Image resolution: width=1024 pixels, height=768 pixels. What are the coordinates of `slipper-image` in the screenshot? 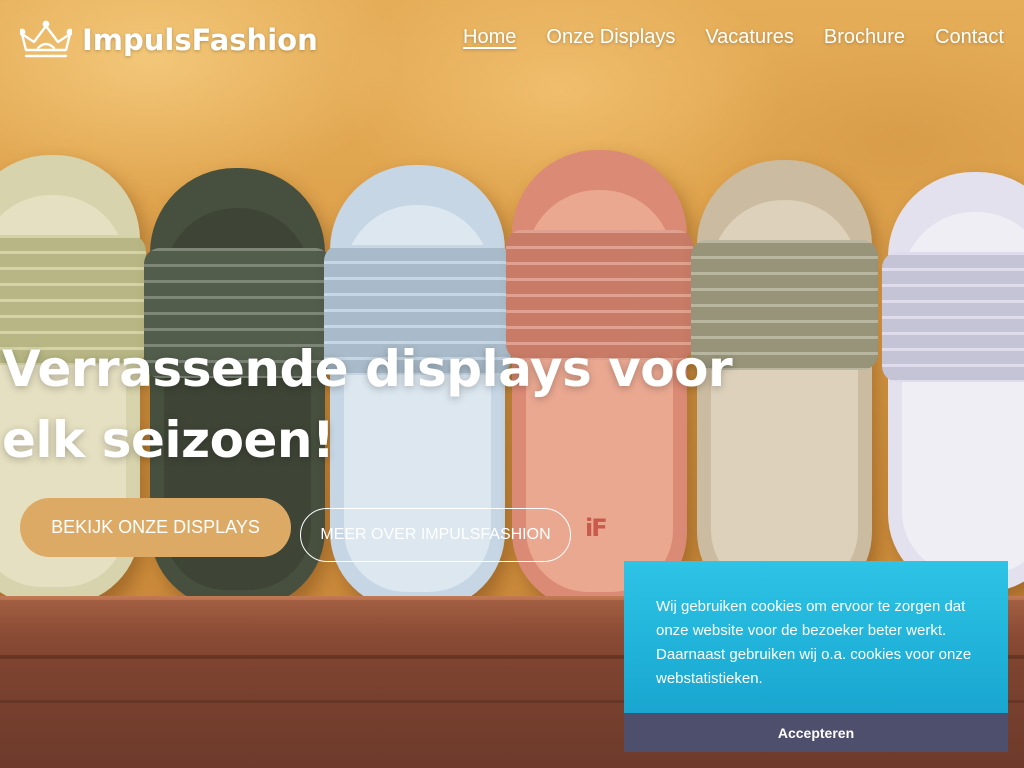 It's located at (953, 382).